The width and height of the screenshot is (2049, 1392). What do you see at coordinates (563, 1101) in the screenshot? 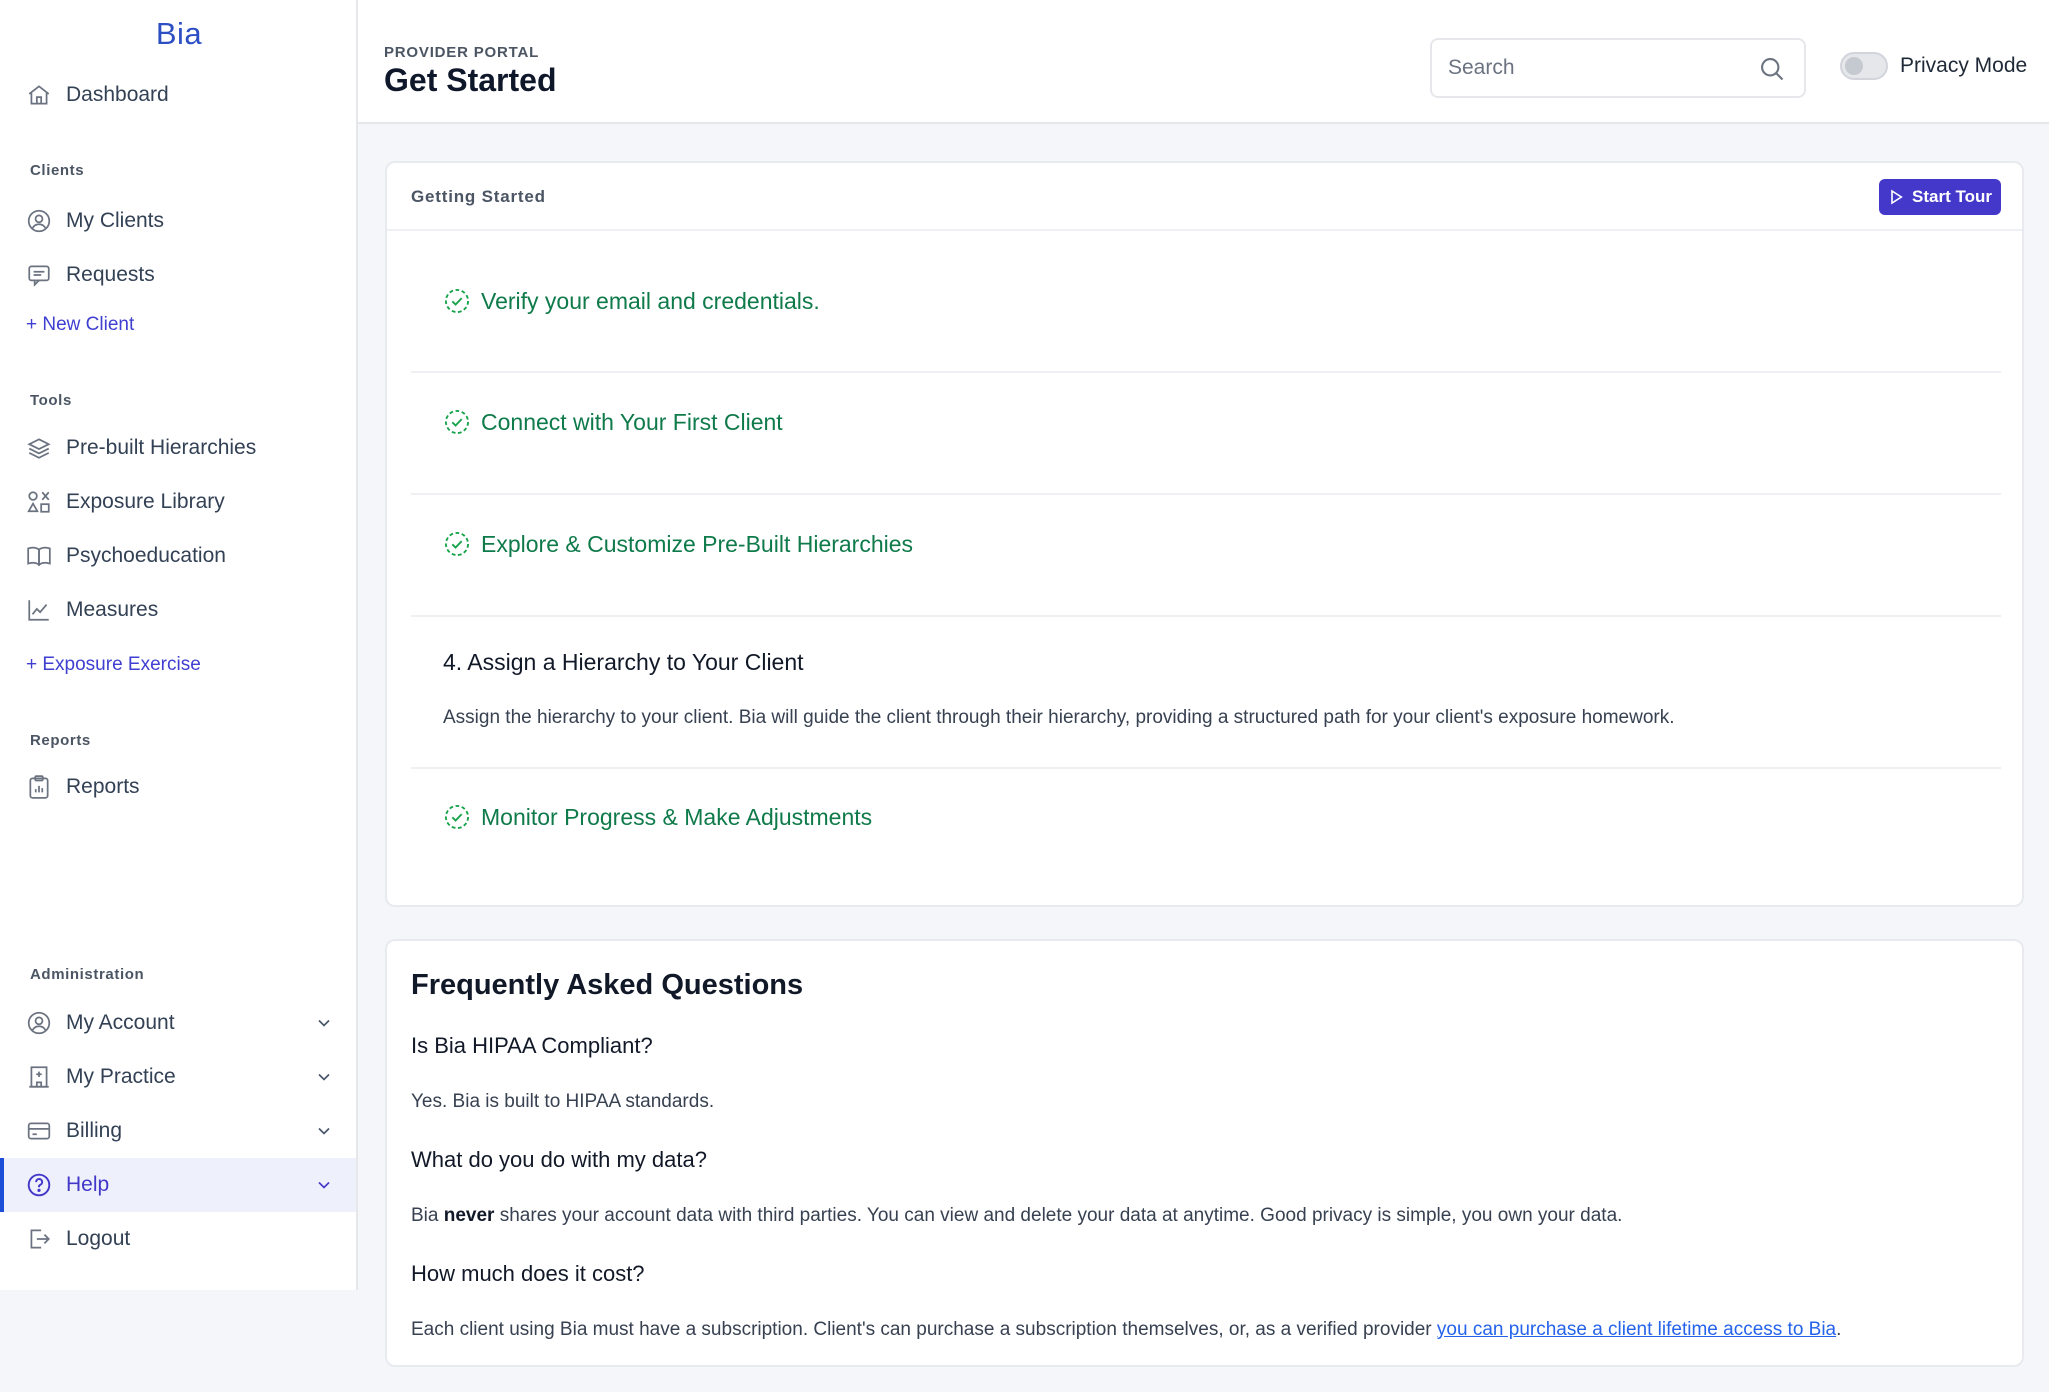
I see `faq-answer: Yes. Bia is built to HIPAA standards.` at bounding box center [563, 1101].